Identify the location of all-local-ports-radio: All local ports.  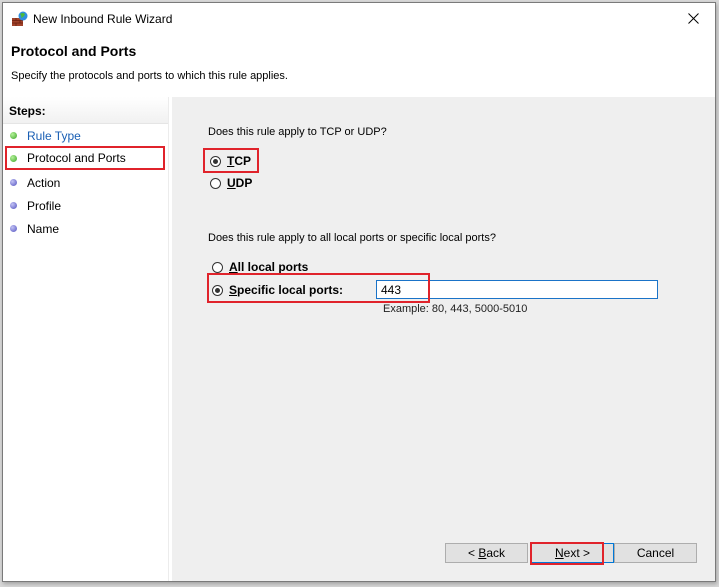
(260, 267).